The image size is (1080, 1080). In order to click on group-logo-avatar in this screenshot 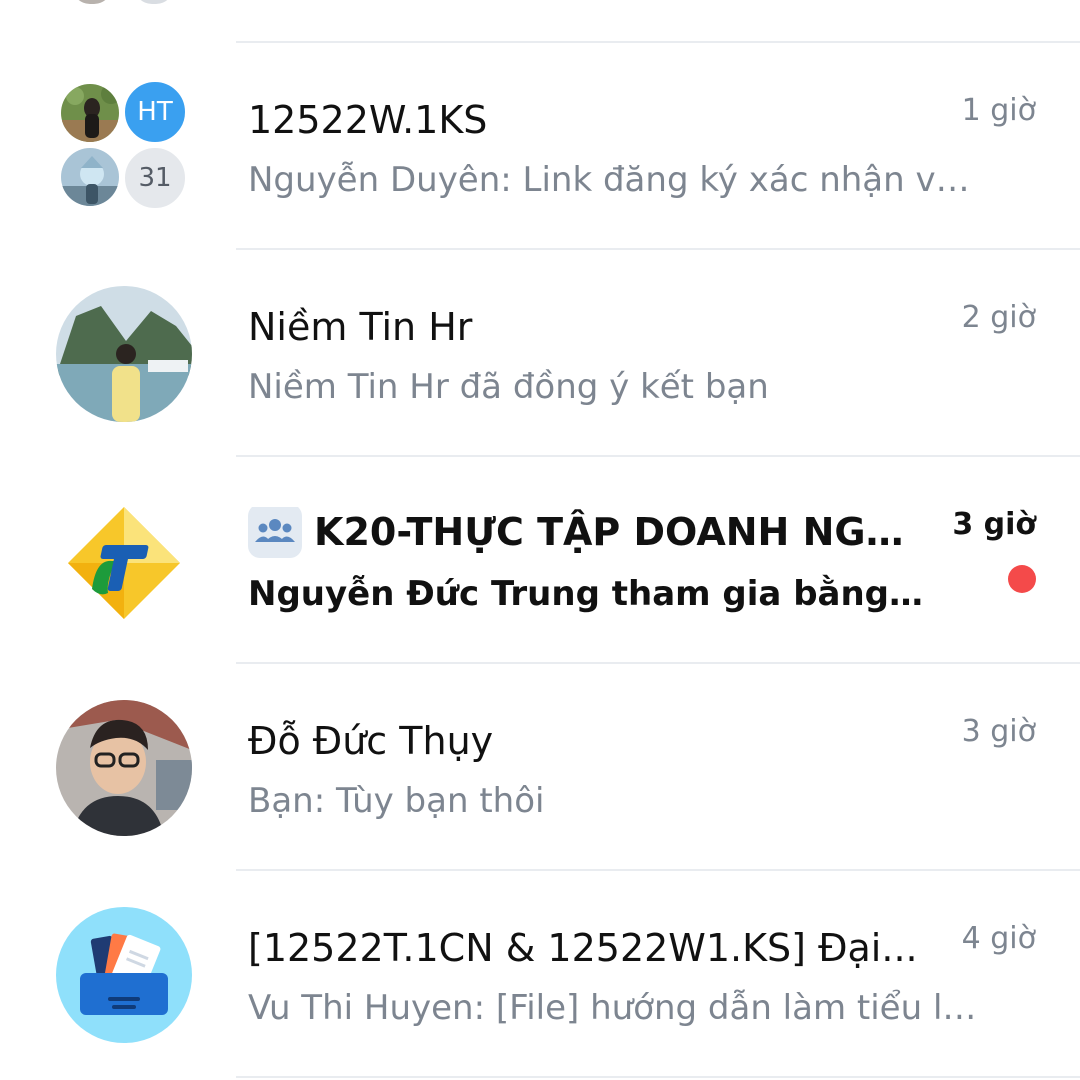, I will do `click(124, 561)`.